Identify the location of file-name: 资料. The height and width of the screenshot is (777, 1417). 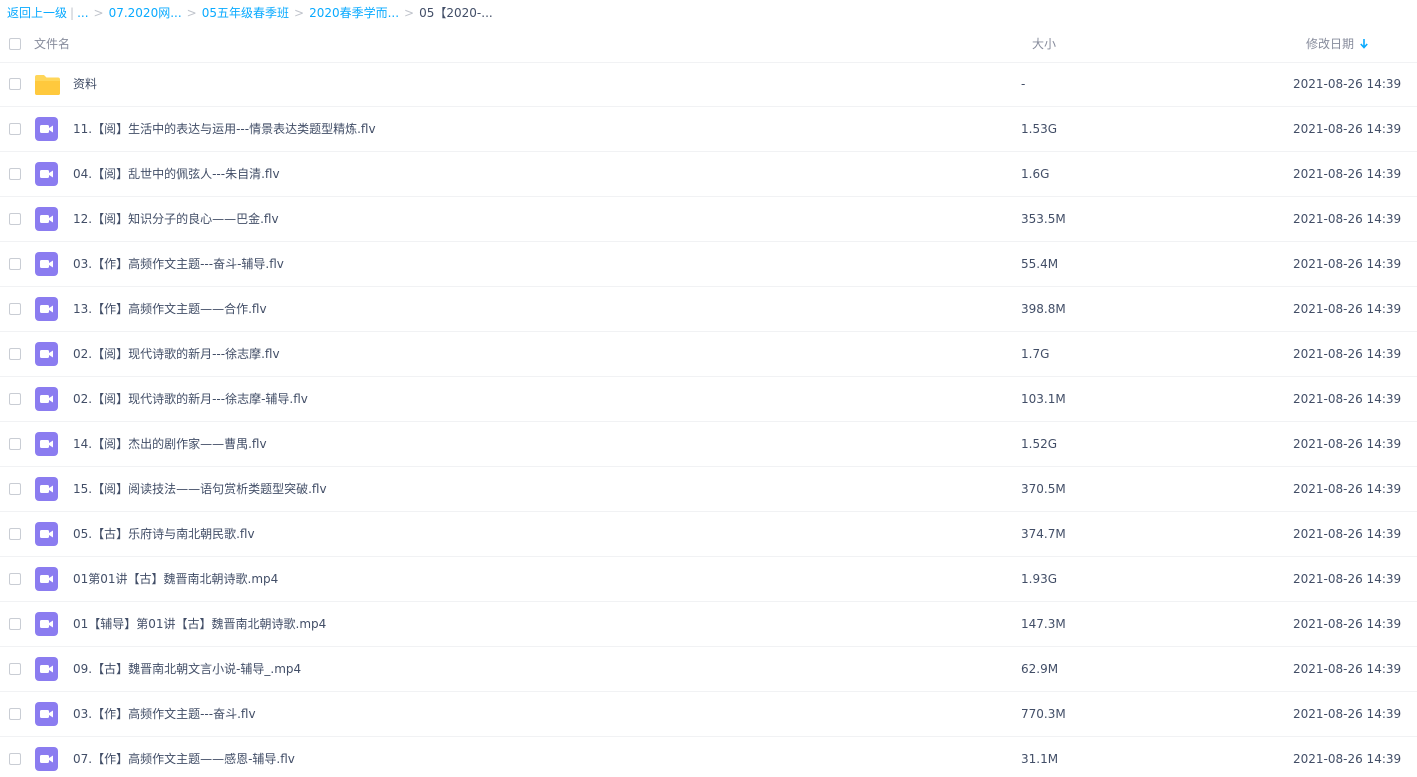
(85, 84).